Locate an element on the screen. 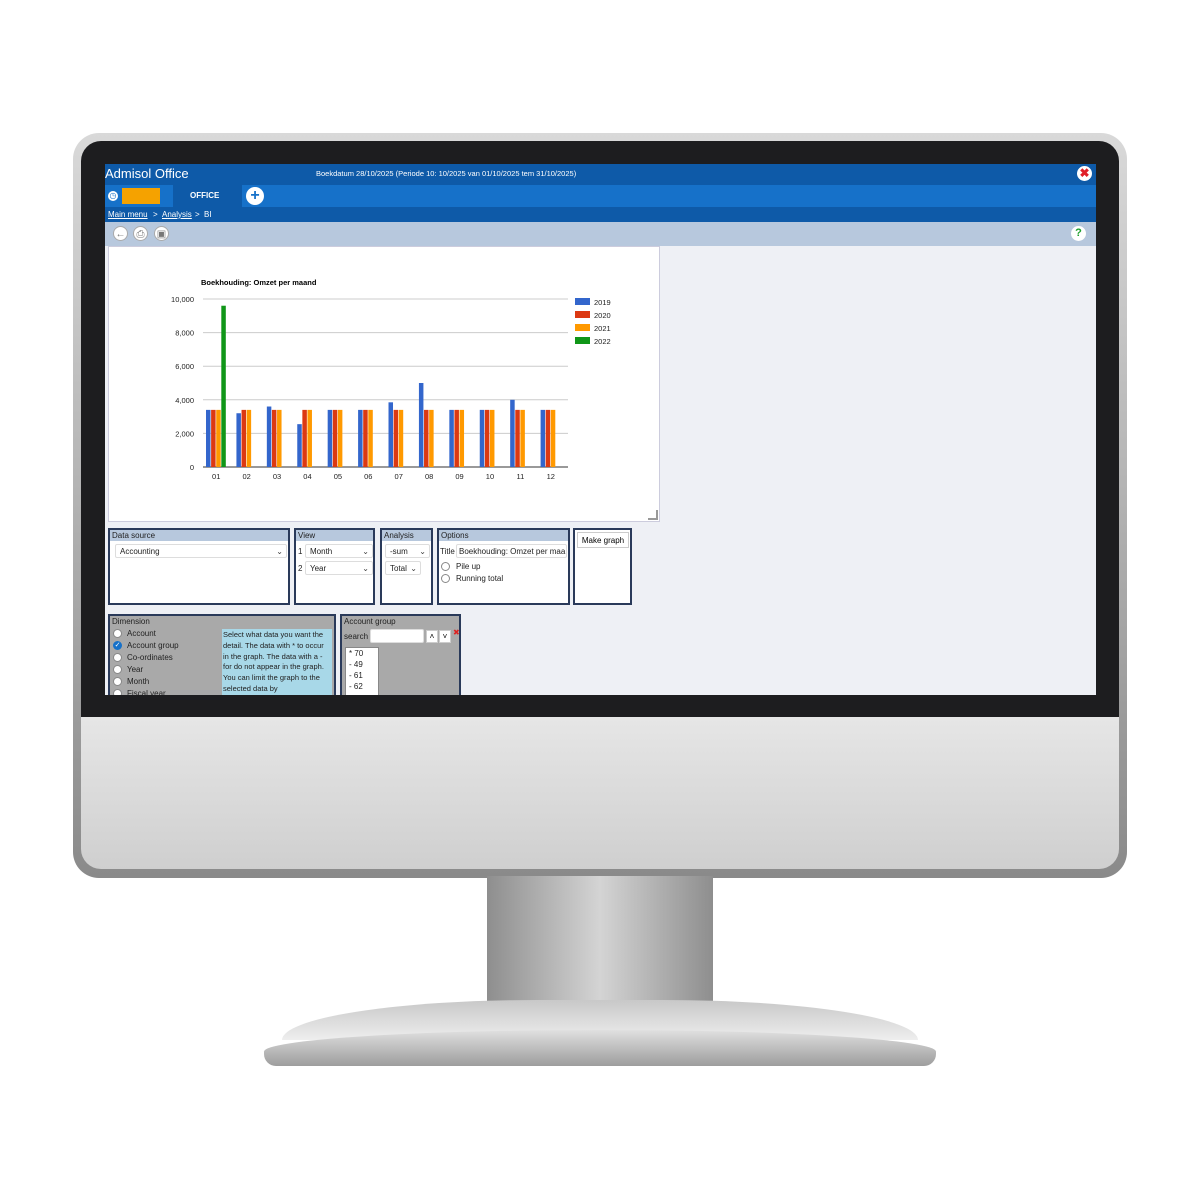  analysis-total-select: Total ⌄ is located at coordinates (403, 568).